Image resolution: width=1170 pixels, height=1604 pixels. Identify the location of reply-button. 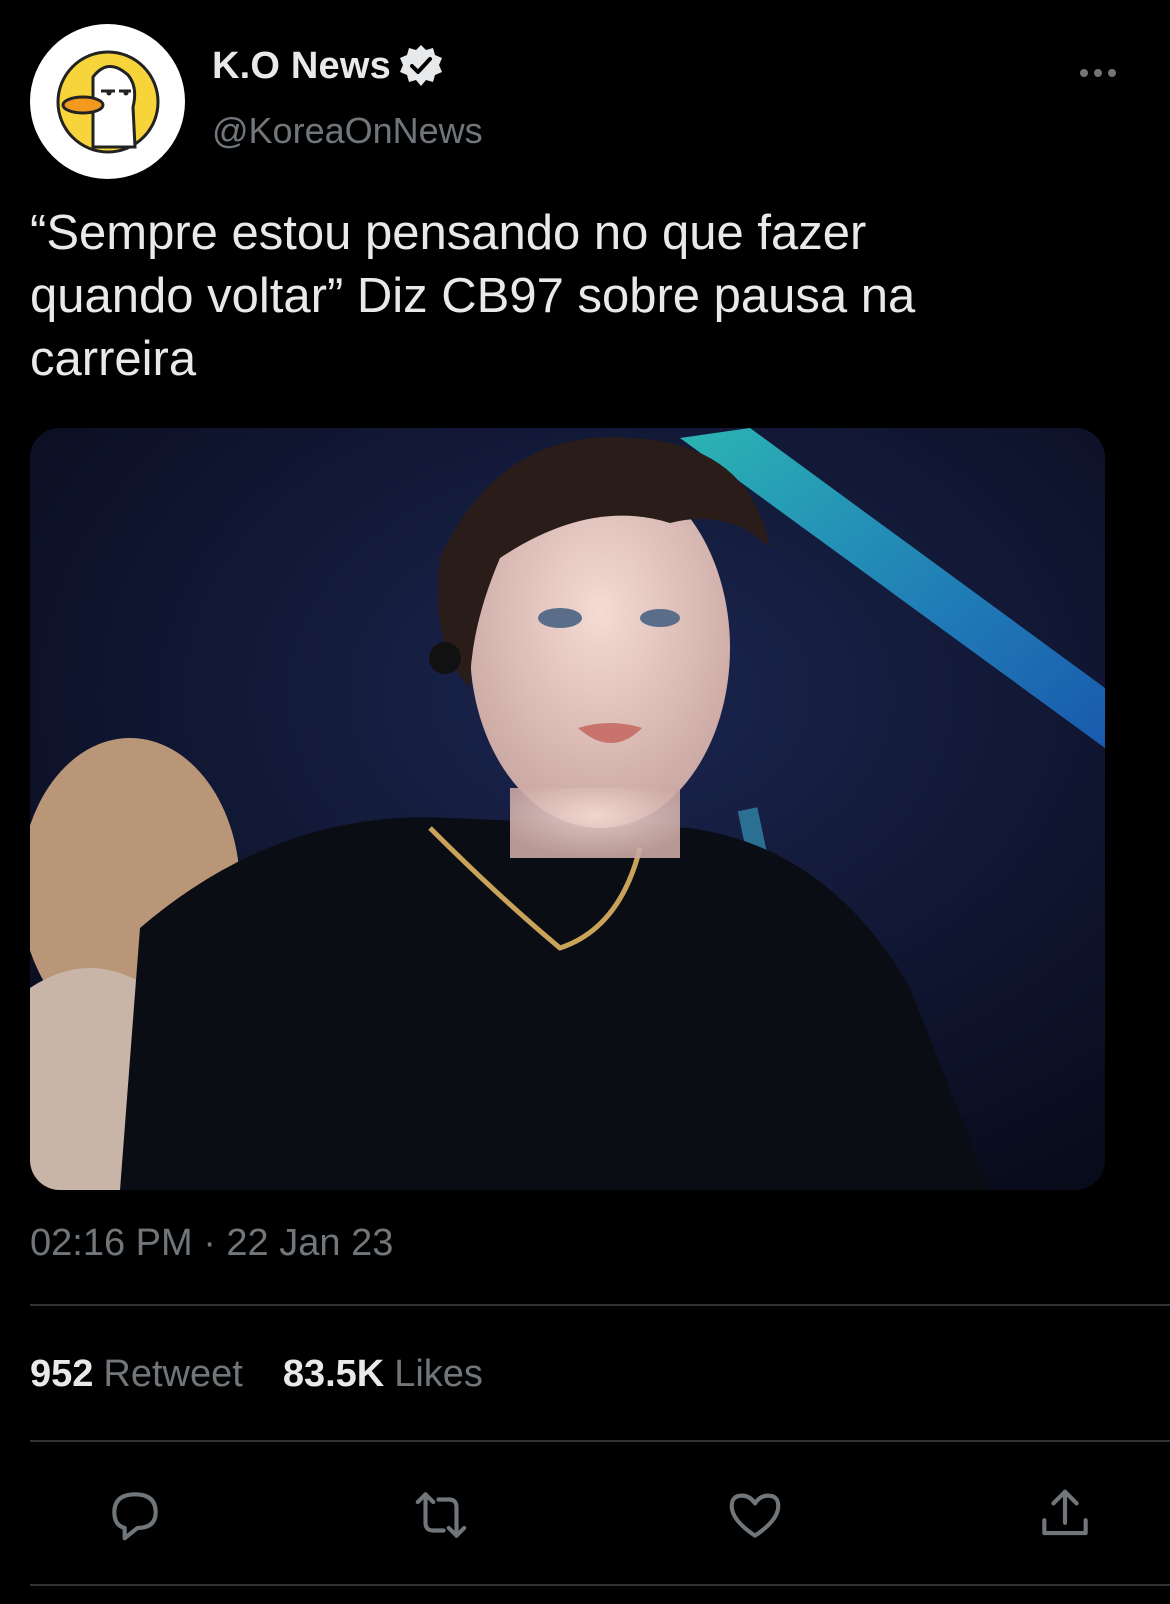
(135, 1515).